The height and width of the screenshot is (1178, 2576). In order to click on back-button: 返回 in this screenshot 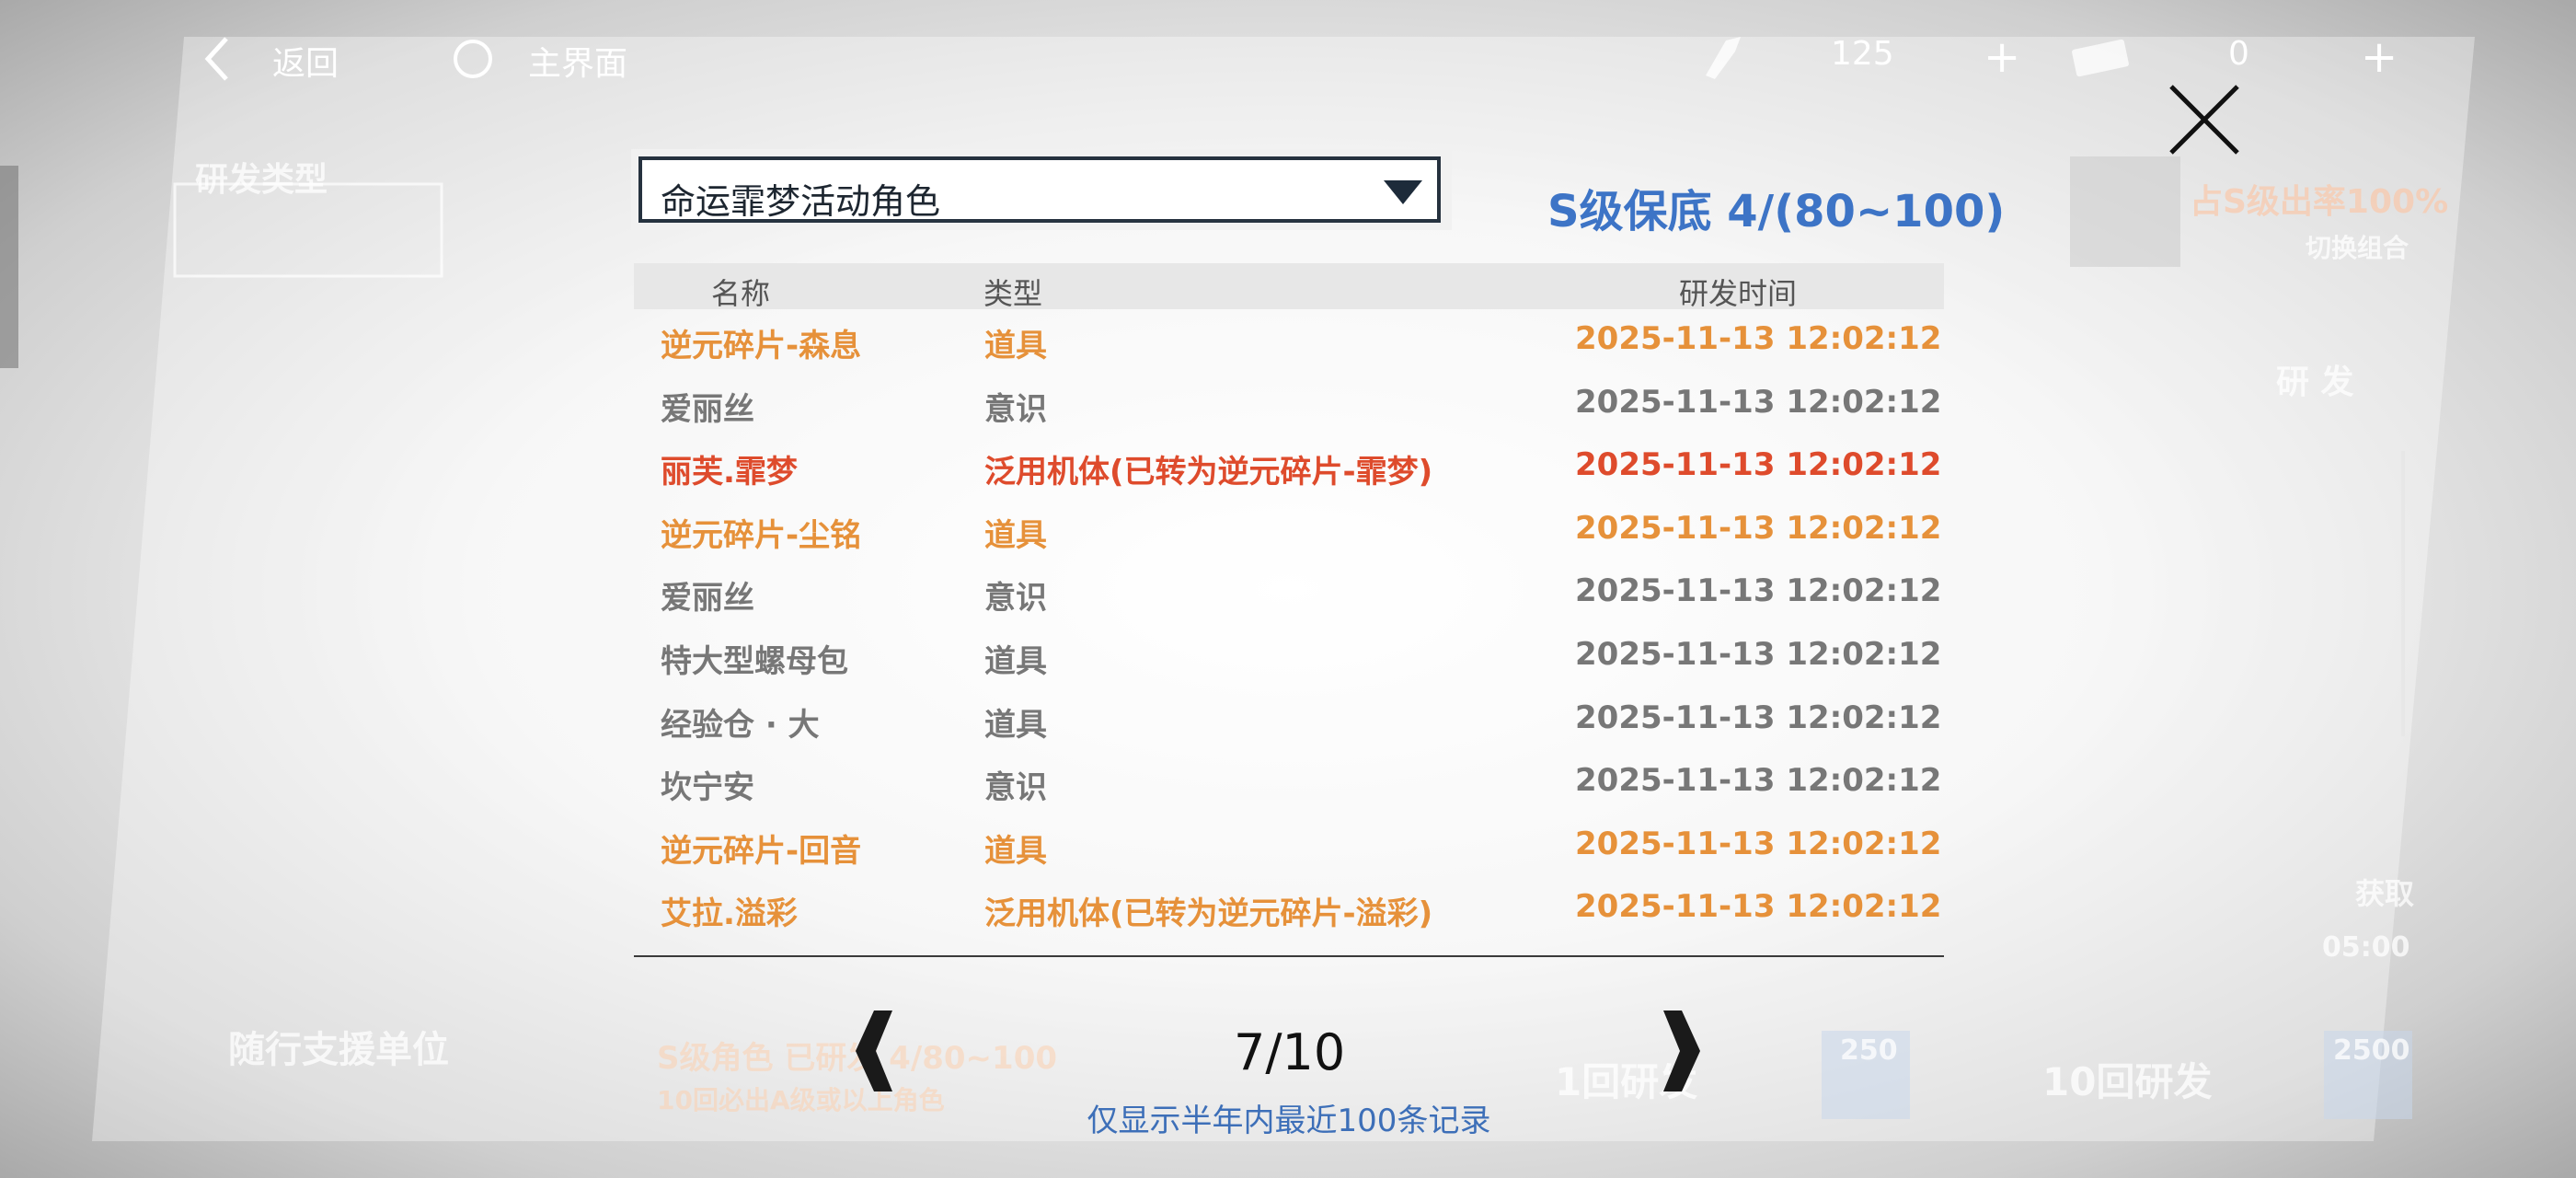, I will do `click(305, 61)`.